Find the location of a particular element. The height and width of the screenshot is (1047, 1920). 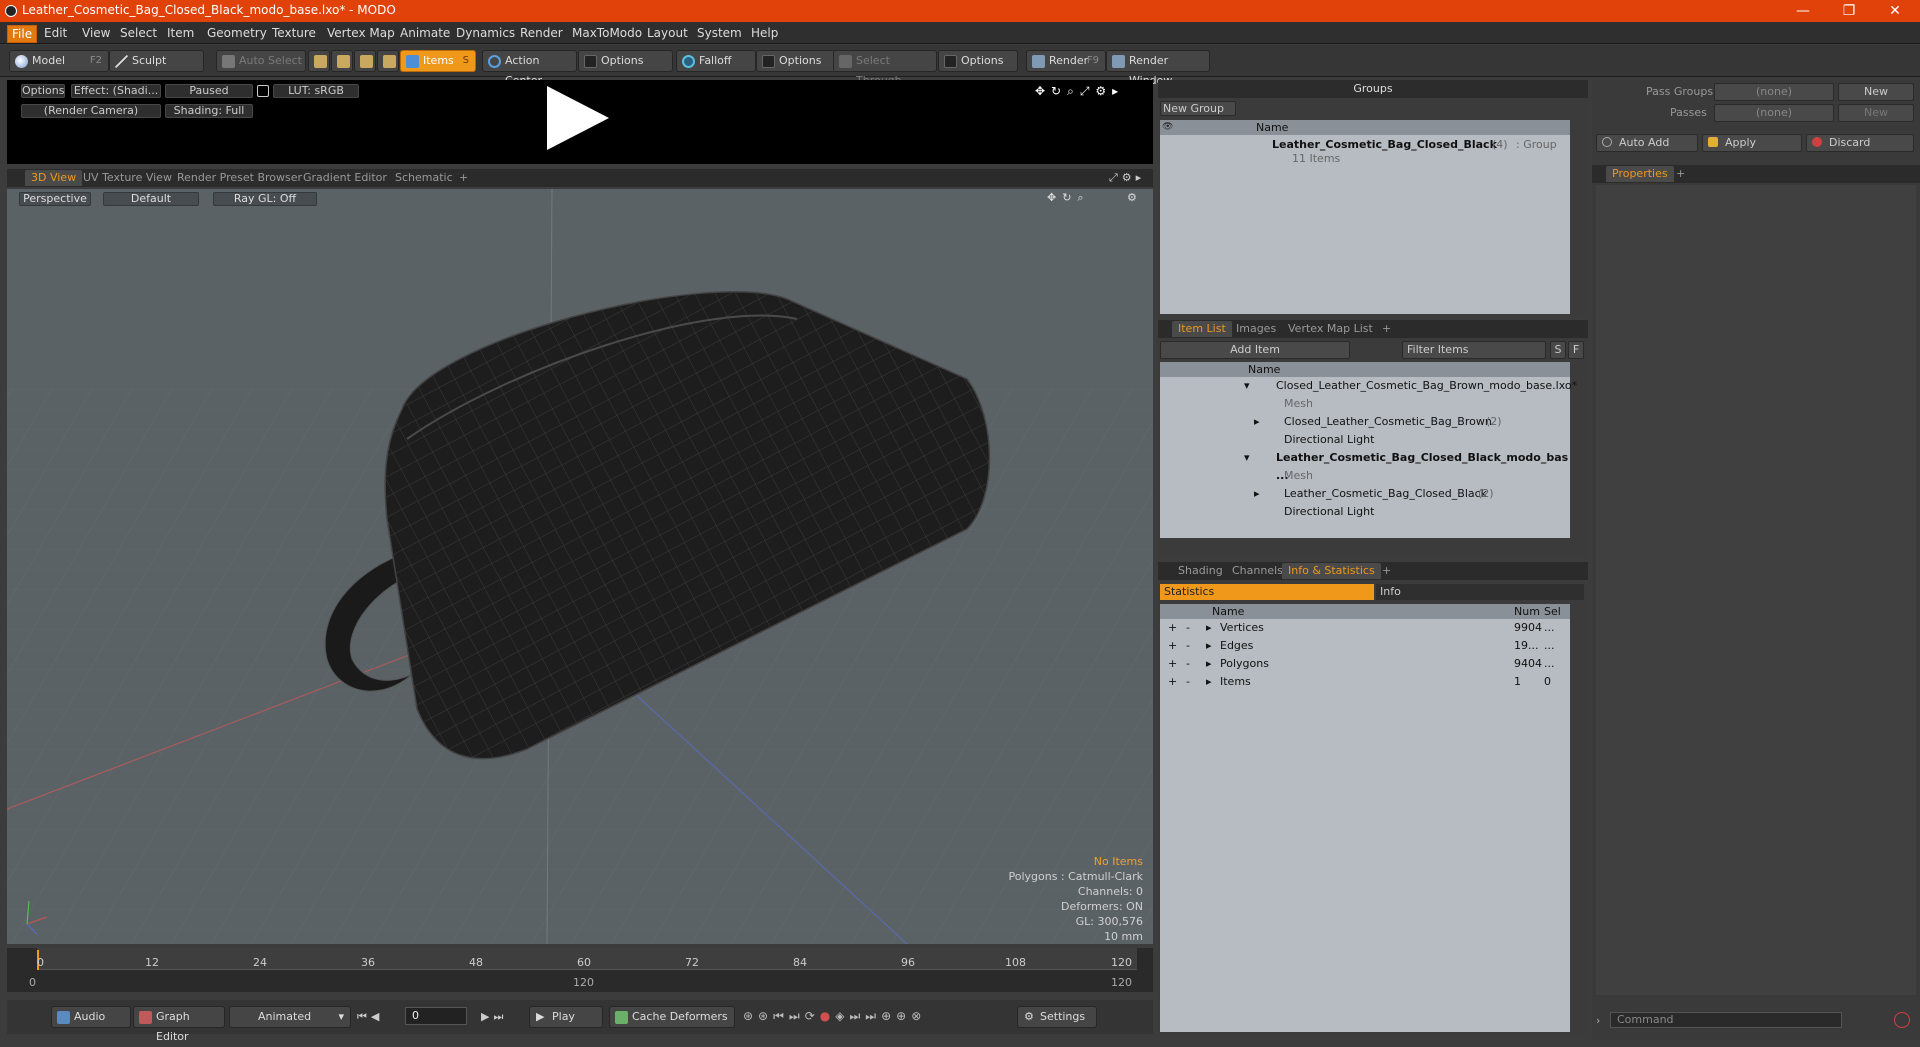

menu-item: Item is located at coordinates (180, 33).